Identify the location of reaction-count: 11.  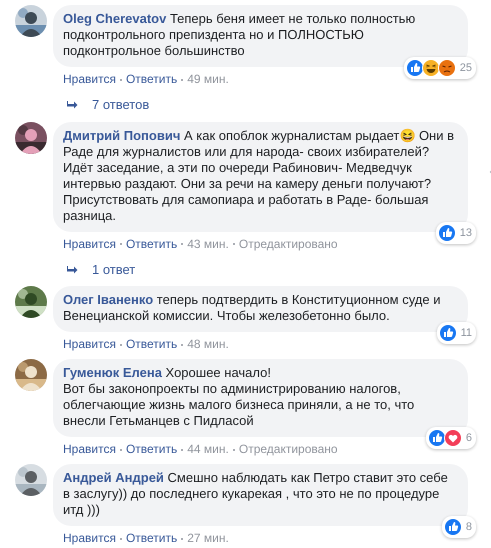
(466, 333).